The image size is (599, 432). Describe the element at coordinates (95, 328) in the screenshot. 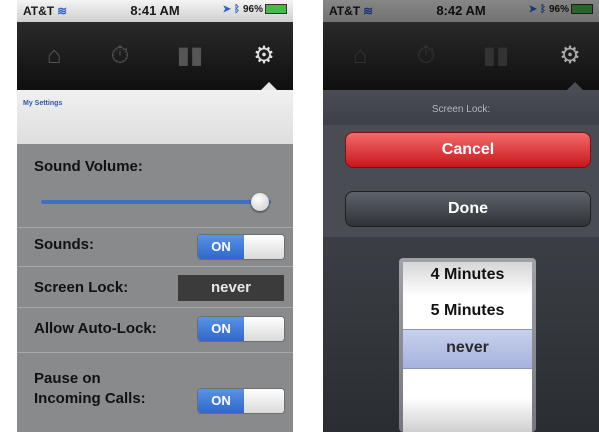

I see `auto-lock-label: Allow Auto-Lock:` at that location.